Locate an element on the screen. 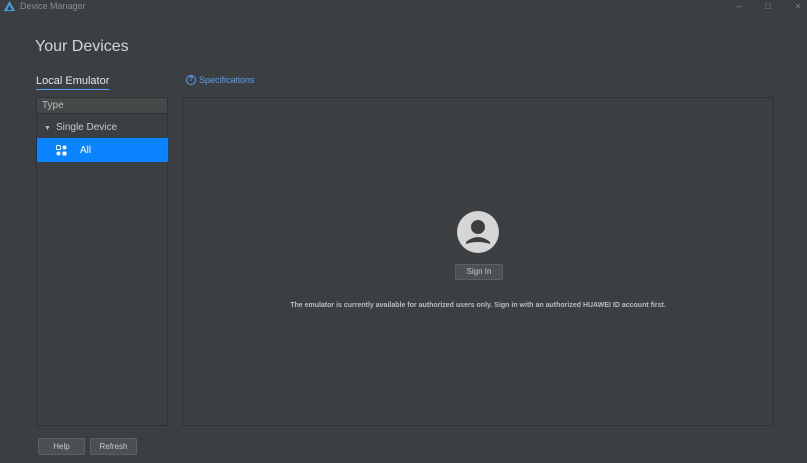 This screenshot has height=463, width=807. device-type-tree: Type ▼ Single Device All is located at coordinates (102, 261).